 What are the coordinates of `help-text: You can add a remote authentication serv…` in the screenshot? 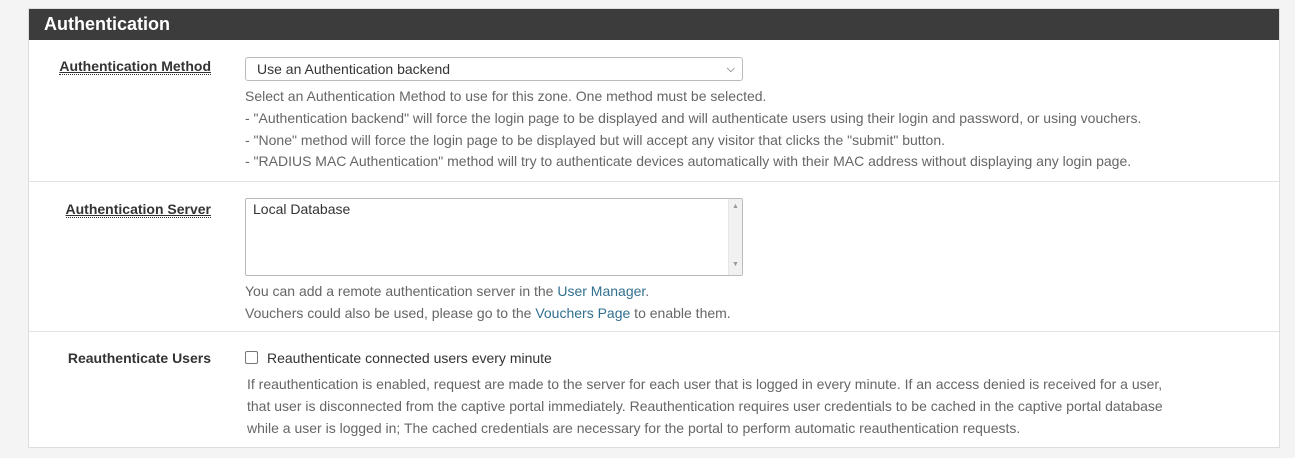 It's located at (401, 291).